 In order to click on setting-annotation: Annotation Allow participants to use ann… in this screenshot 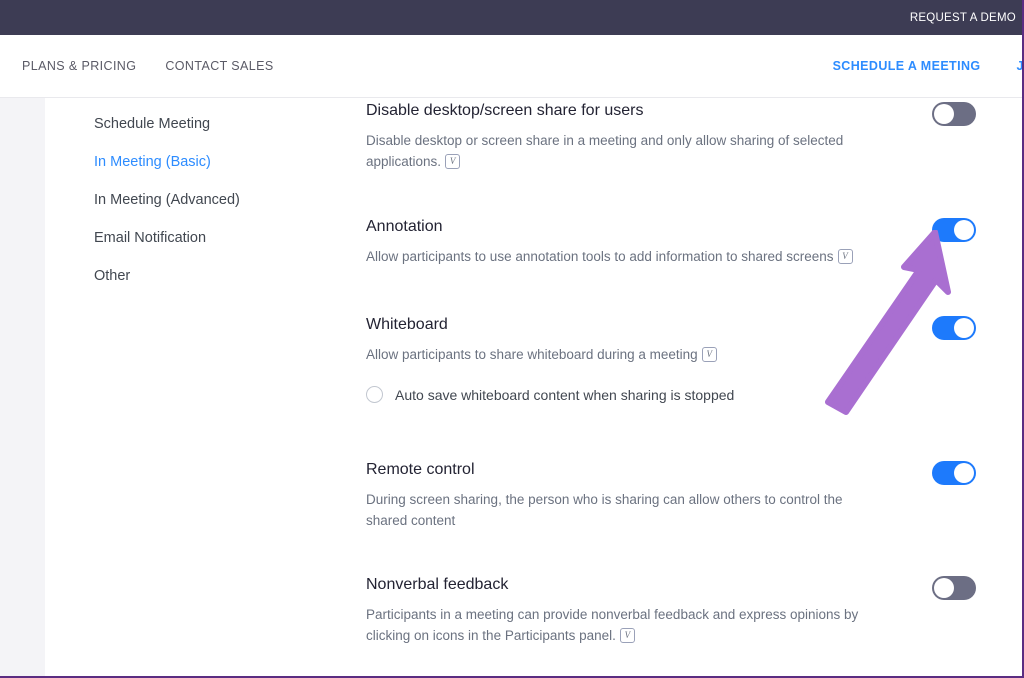, I will do `click(671, 242)`.